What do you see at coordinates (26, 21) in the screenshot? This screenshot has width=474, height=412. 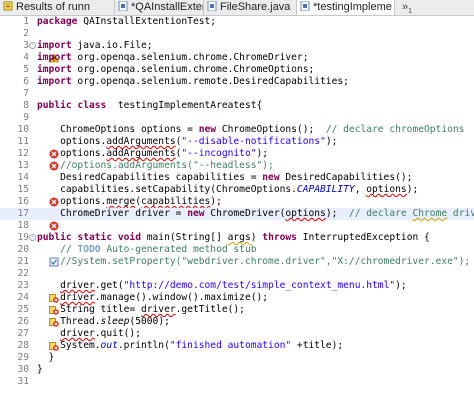 I see `line-number: 1` at bounding box center [26, 21].